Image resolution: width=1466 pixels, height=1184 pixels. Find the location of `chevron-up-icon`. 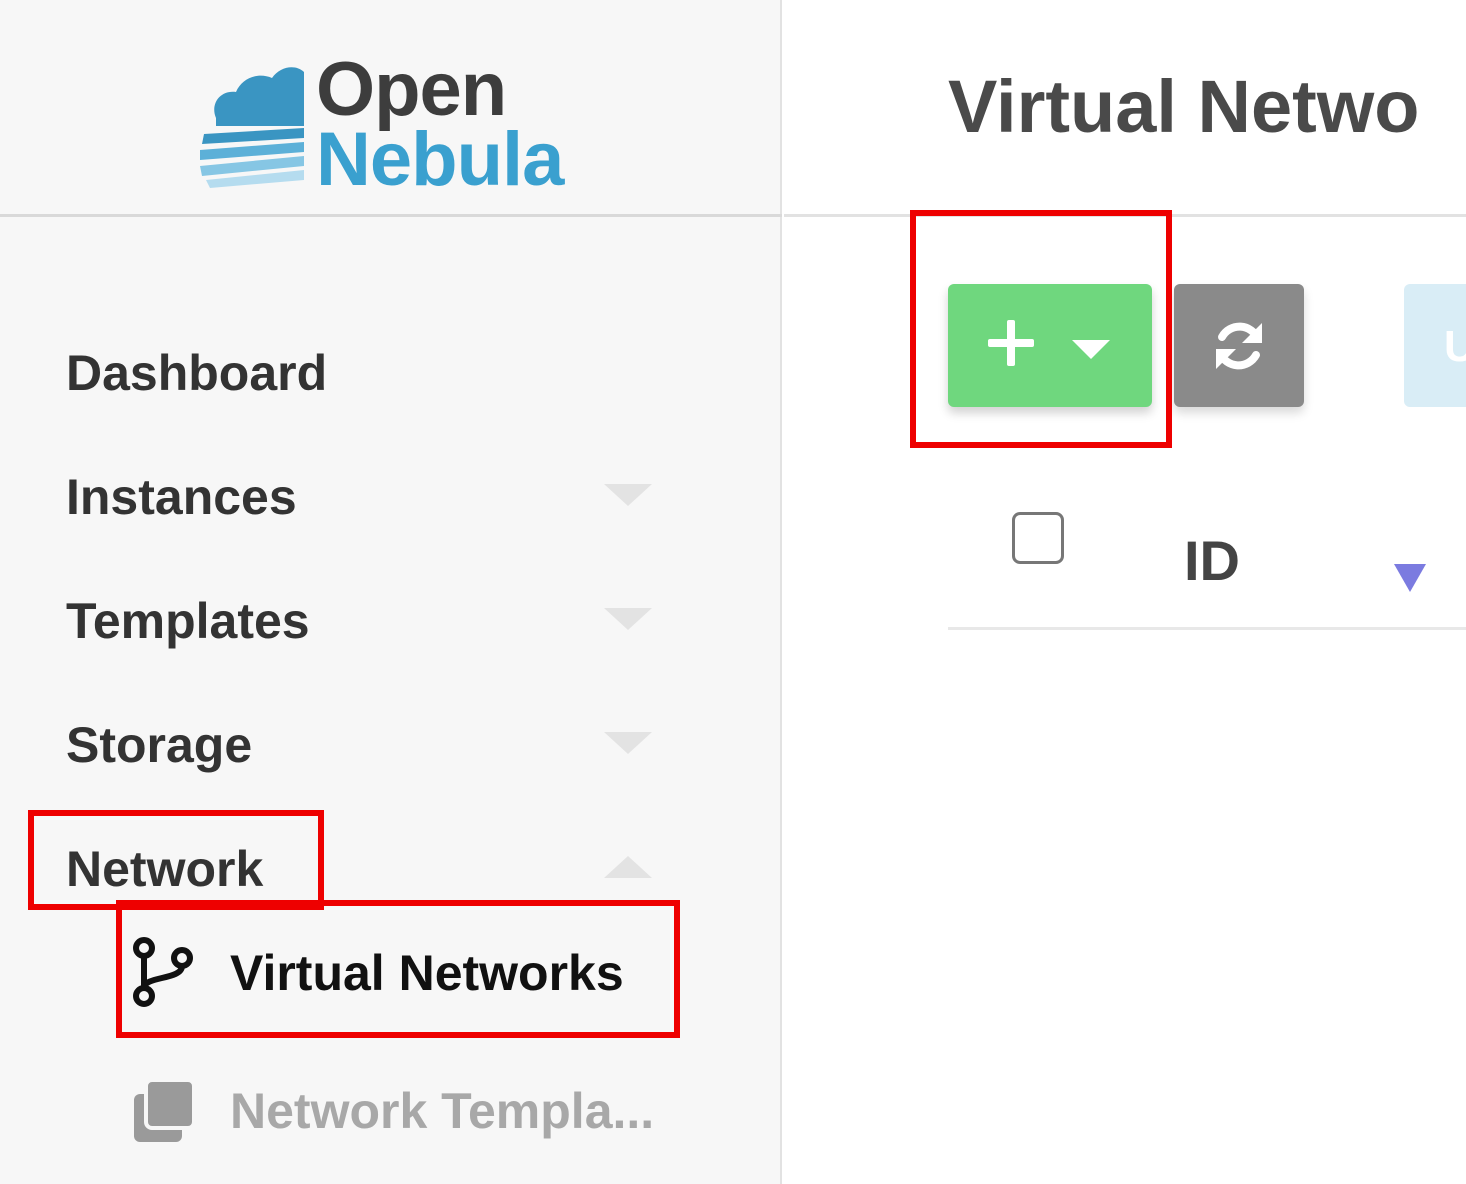

chevron-up-icon is located at coordinates (628, 867).